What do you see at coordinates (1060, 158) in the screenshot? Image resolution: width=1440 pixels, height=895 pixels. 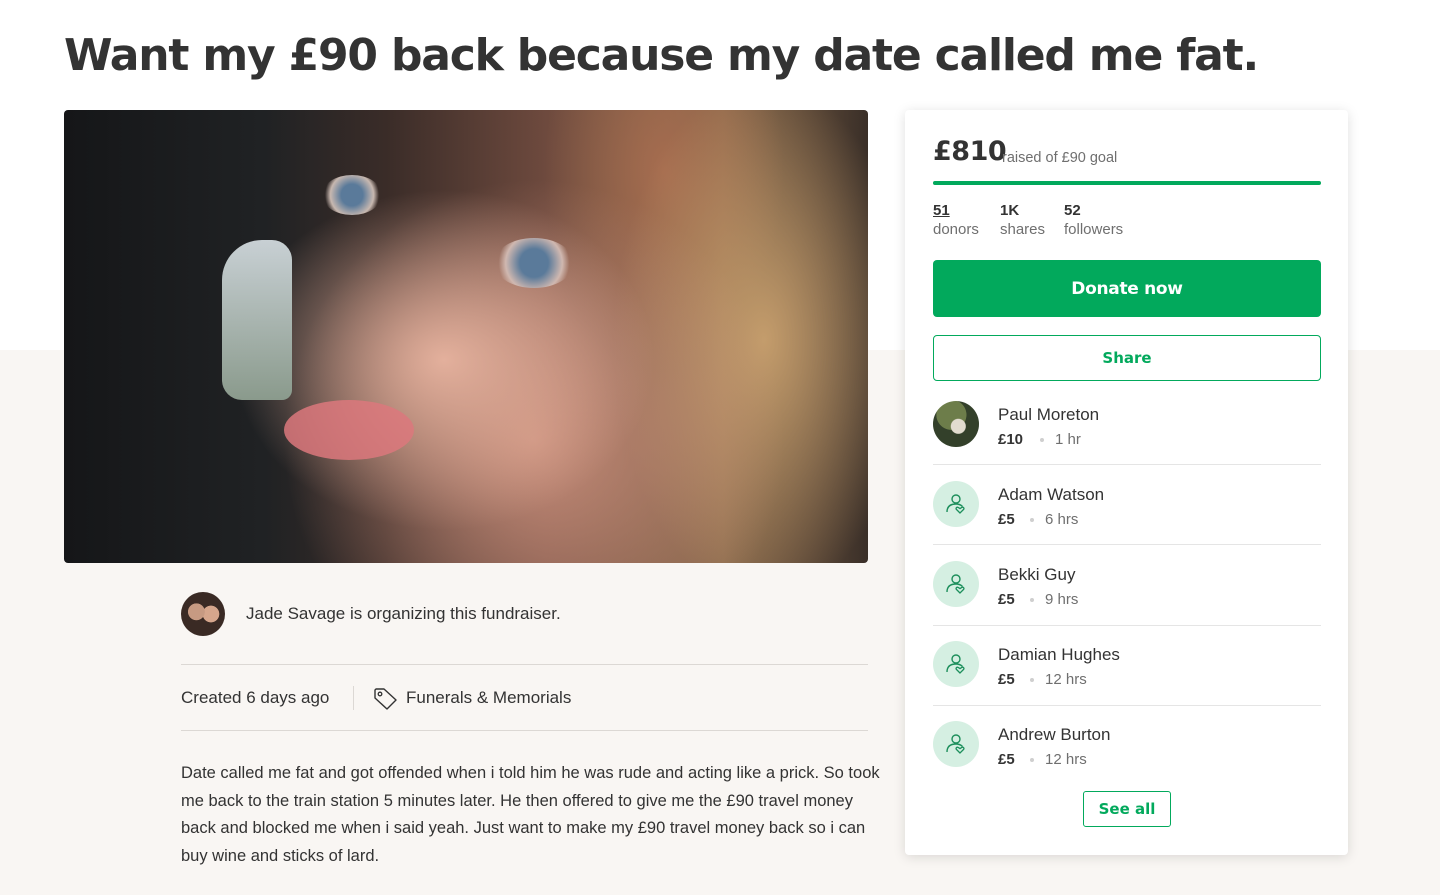 I see `raised-goal-label: raised of £90 goal` at bounding box center [1060, 158].